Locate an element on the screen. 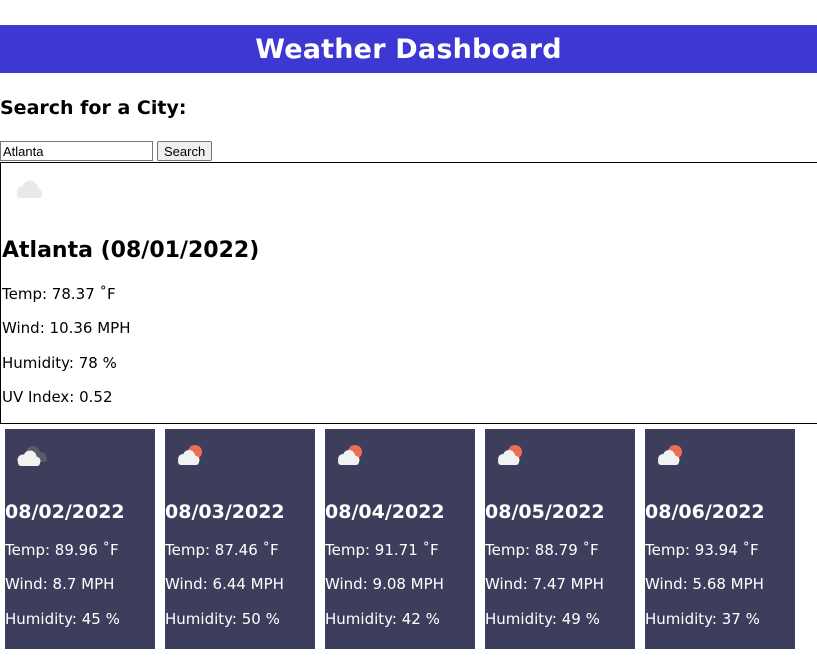  current-uv-index: UV Index: 0.52 is located at coordinates (57, 397).